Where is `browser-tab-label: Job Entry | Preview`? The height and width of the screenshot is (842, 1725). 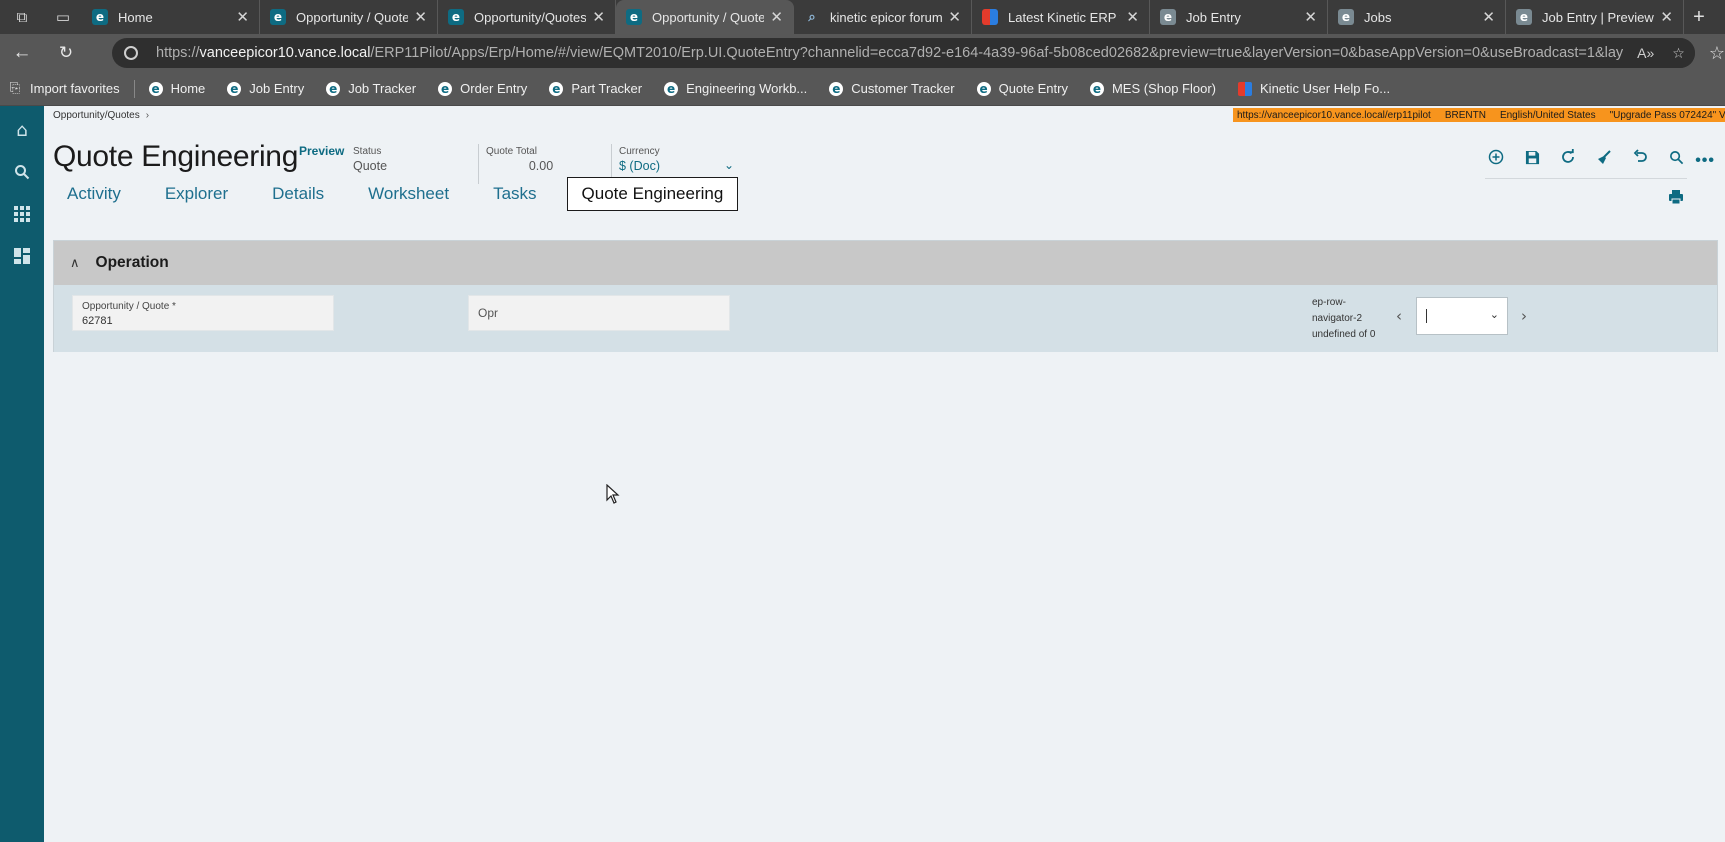
browser-tab-label: Job Entry | Preview is located at coordinates (1598, 17).